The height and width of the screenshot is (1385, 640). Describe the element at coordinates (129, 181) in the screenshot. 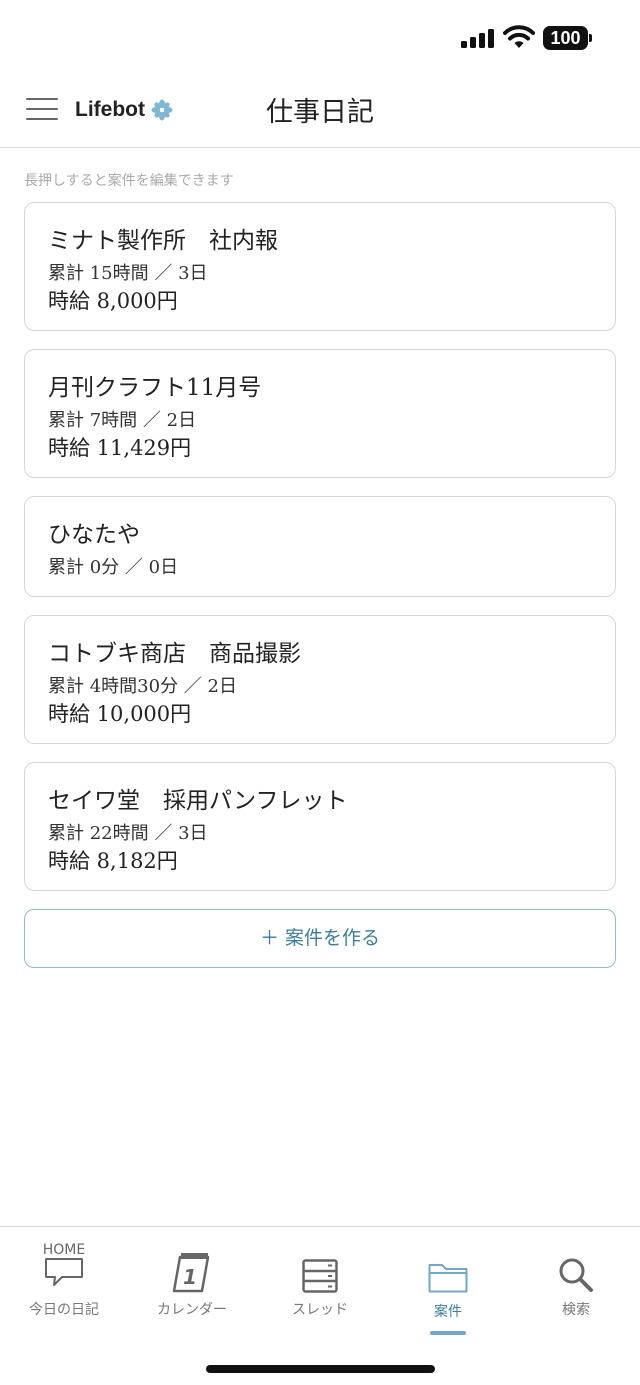

I see `edit-hint-text: 長押しすると案件を編集できます` at that location.